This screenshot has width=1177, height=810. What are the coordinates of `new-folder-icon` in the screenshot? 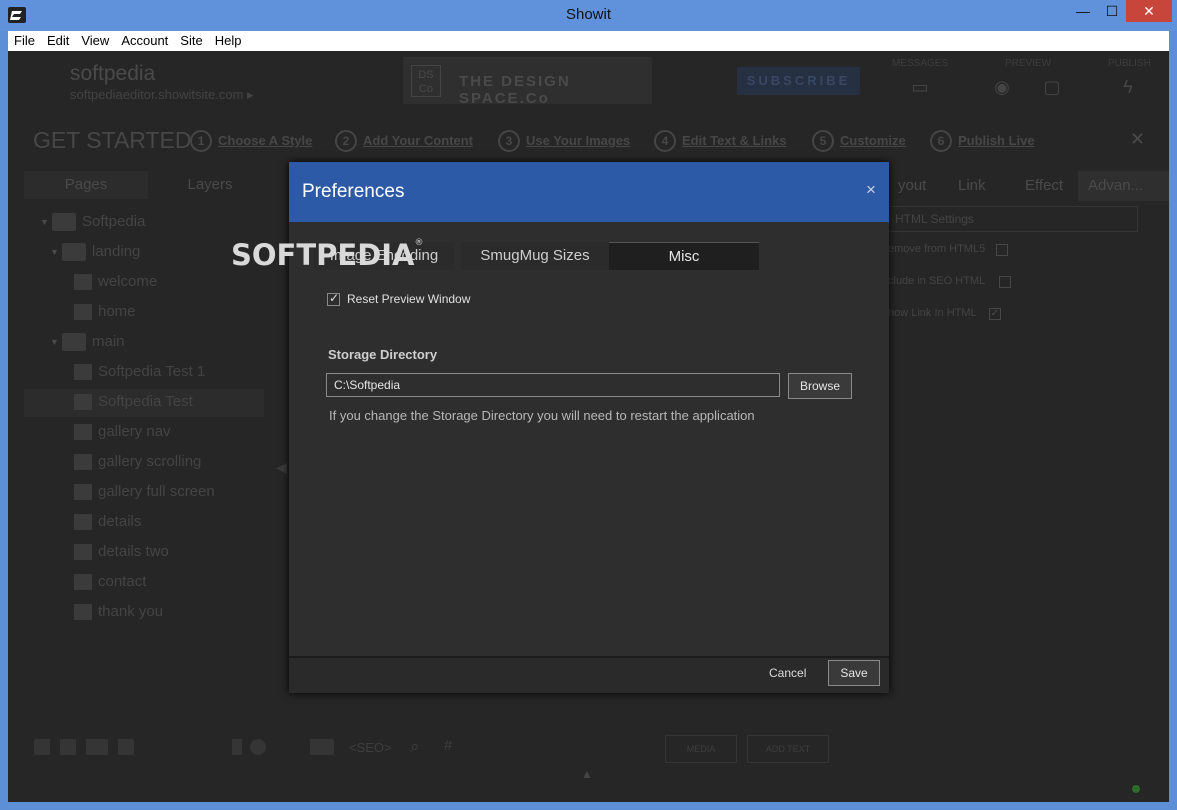 It's located at (97, 747).